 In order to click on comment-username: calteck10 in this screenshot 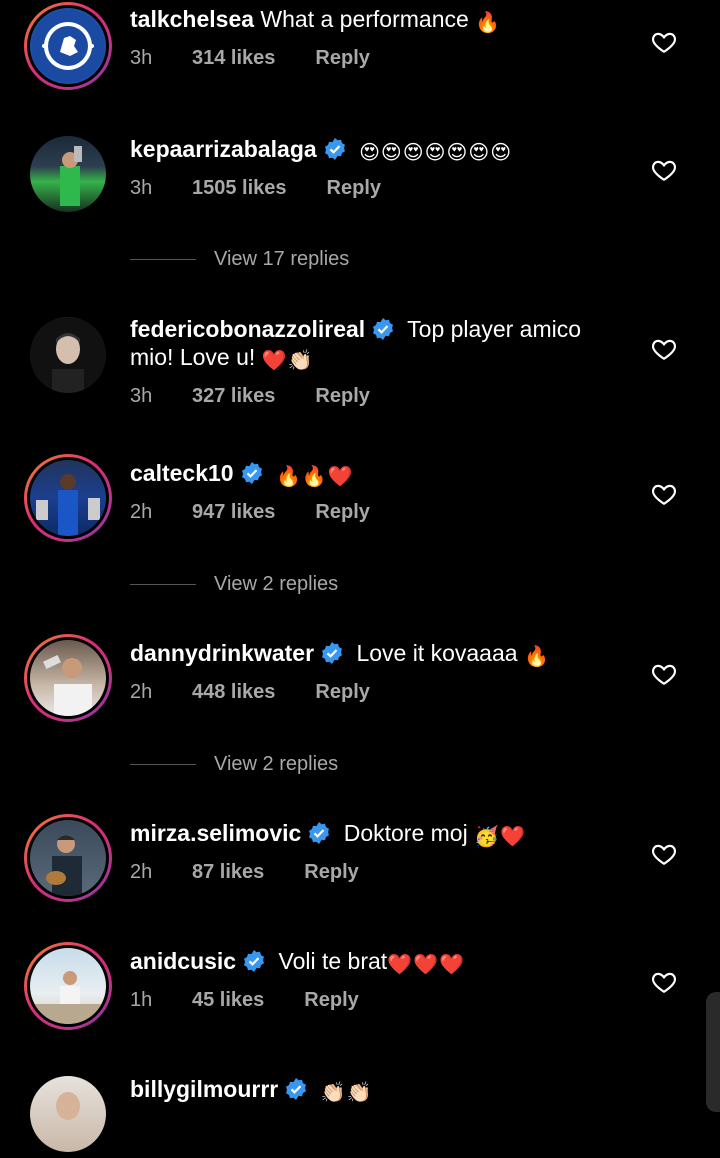, I will do `click(182, 473)`.